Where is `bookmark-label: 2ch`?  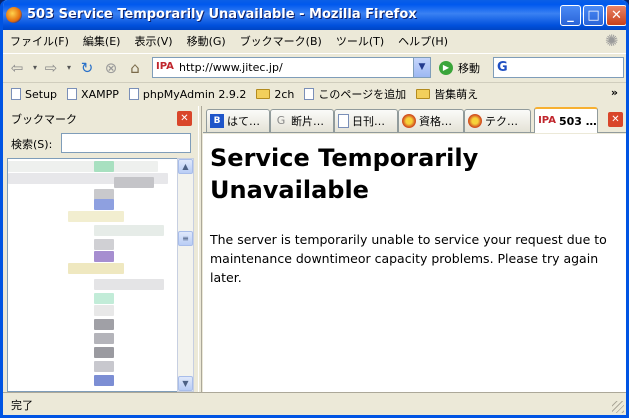 bookmark-label: 2ch is located at coordinates (284, 94).